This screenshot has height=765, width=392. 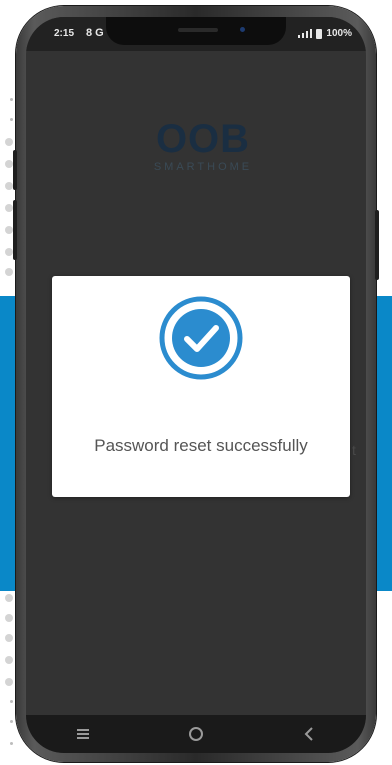 What do you see at coordinates (203, 167) in the screenshot?
I see `logo-sub-text: SMARTHOME` at bounding box center [203, 167].